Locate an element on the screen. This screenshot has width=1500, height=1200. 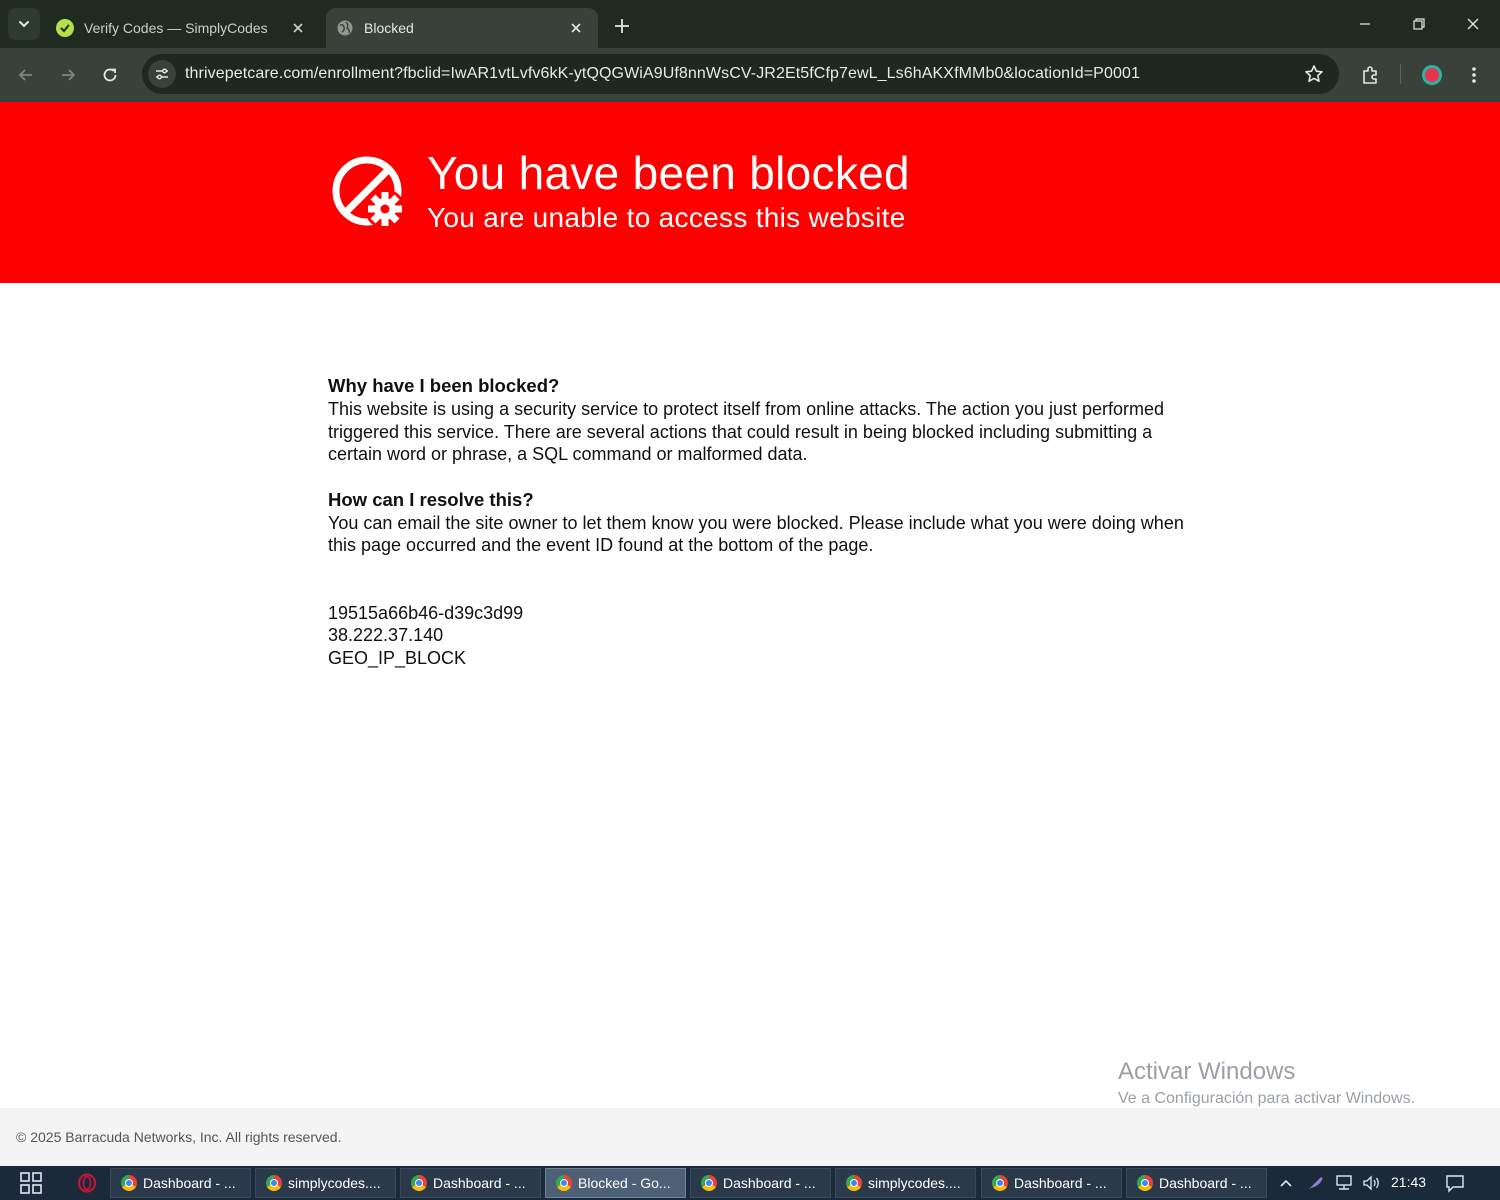
banner-title: You have been blocked is located at coordinates (668, 173).